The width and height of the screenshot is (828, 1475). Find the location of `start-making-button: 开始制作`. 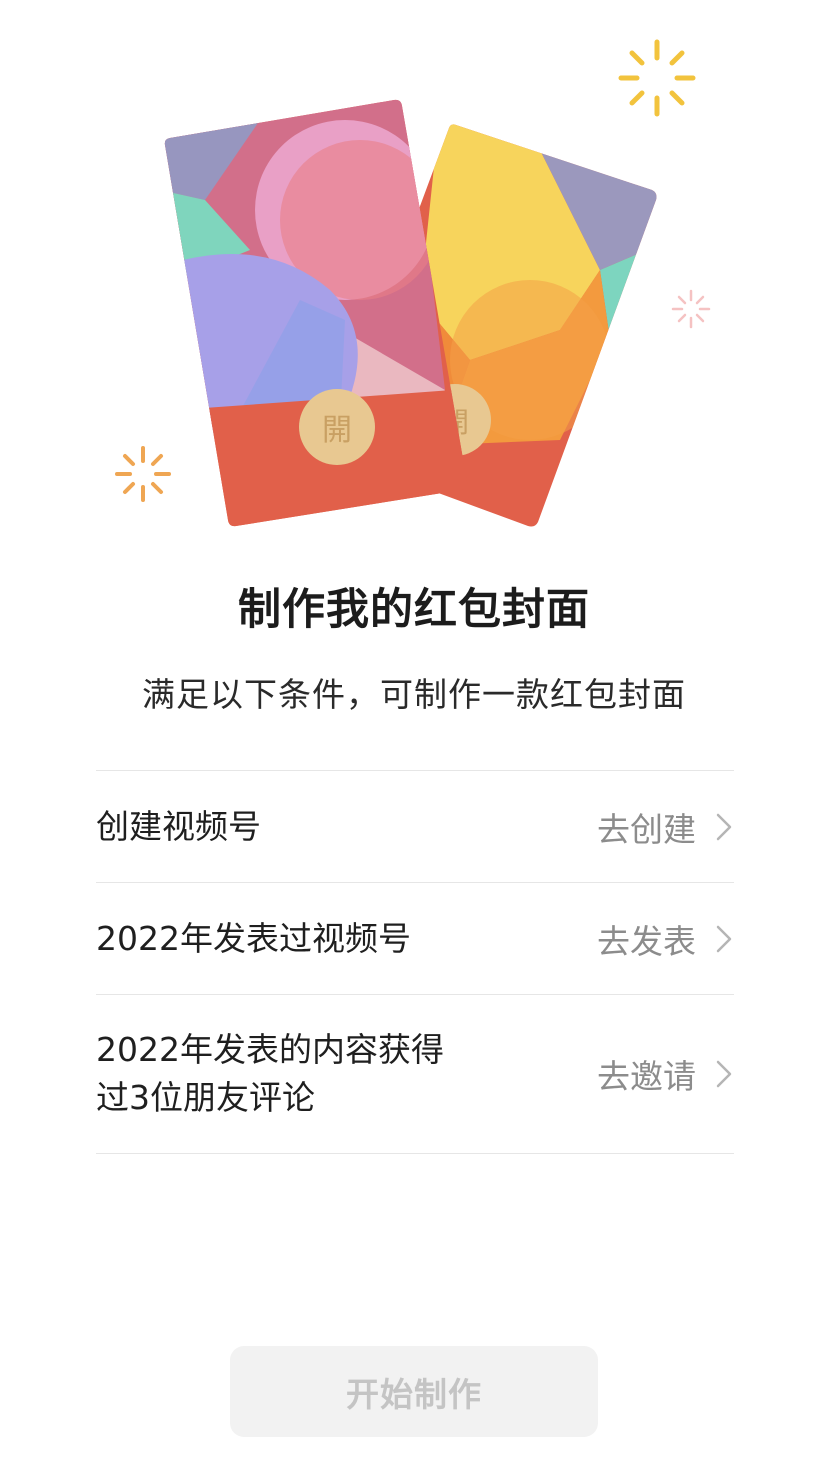

start-making-button: 开始制作 is located at coordinates (414, 1391).